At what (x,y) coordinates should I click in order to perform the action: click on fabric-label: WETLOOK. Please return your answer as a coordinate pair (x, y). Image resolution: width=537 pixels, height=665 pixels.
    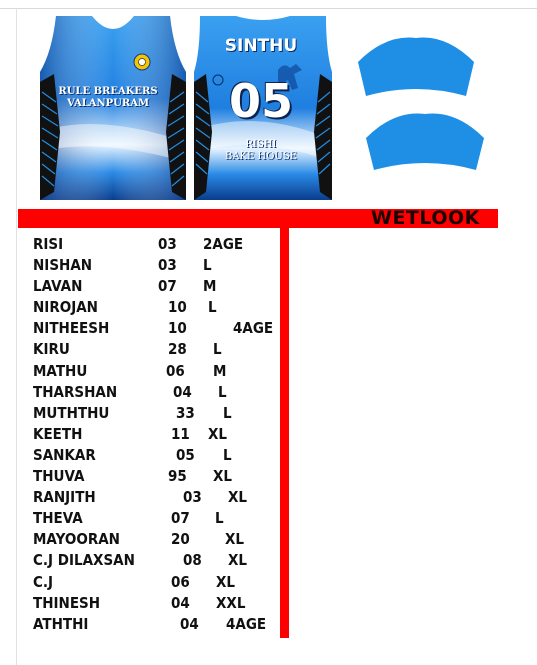
    Looking at the image, I should click on (425, 218).